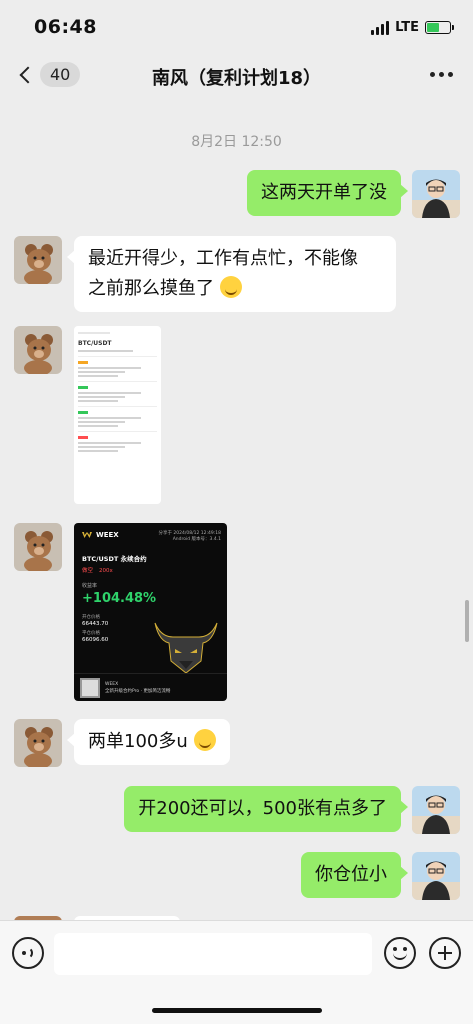 Image resolution: width=473 pixels, height=1024 pixels. I want to click on message-text: 这两天开单了没, so click(324, 192).